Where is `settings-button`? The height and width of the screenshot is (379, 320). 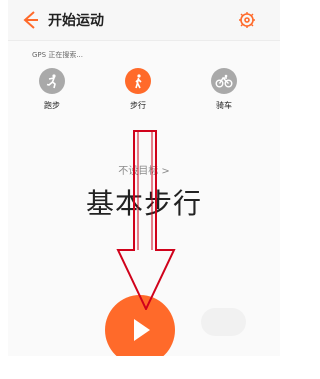
settings-button is located at coordinates (247, 20).